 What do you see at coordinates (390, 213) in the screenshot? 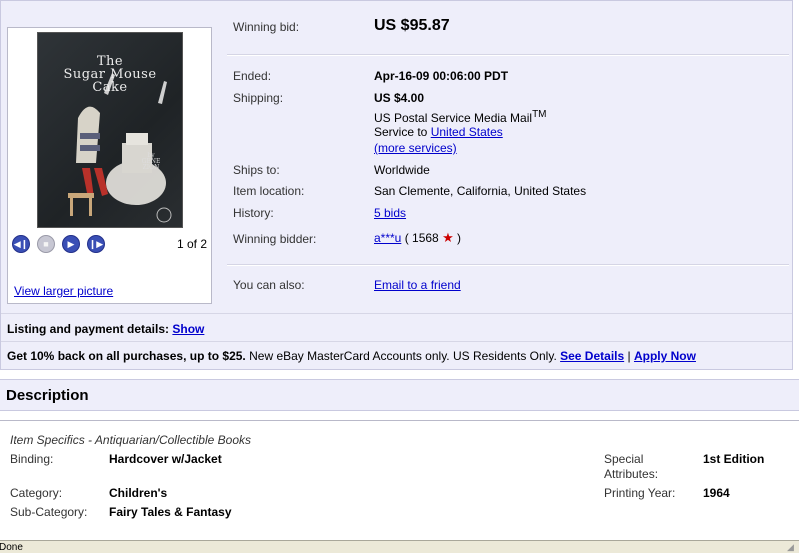
I see `bid-history-link: 5 bids` at bounding box center [390, 213].